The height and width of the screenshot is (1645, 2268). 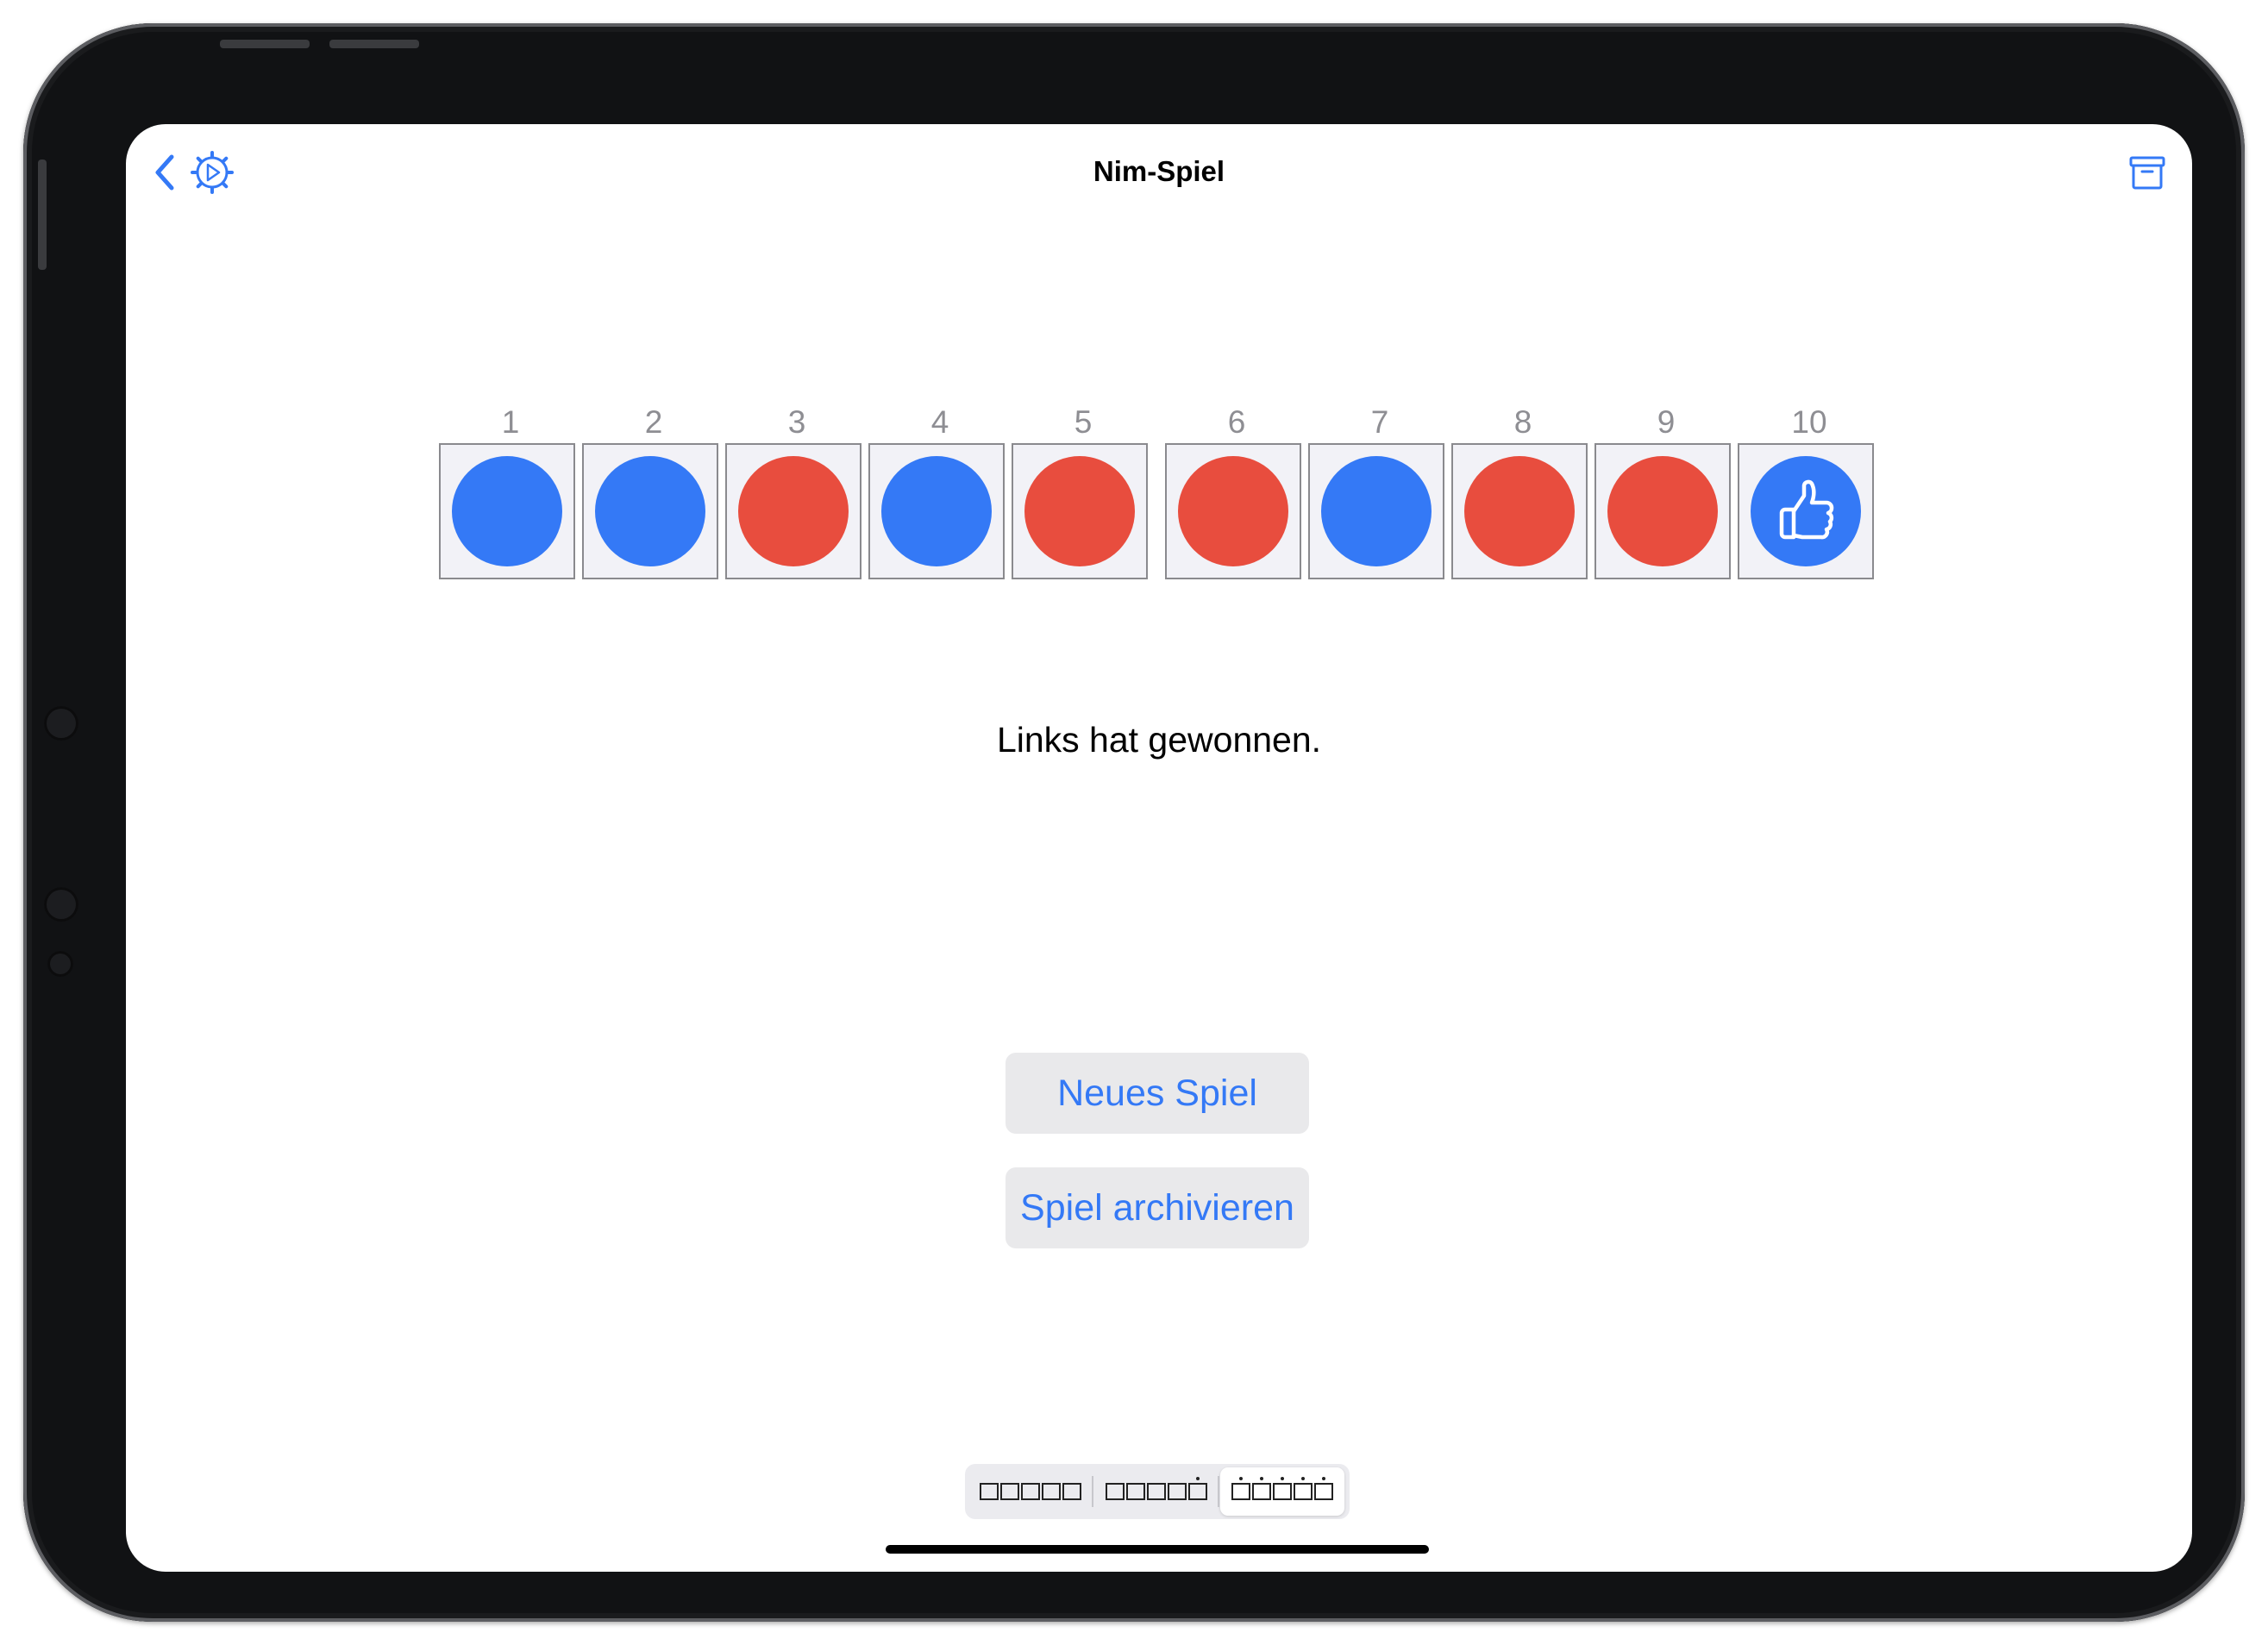 I want to click on segment-one-dot, so click(x=1156, y=1491).